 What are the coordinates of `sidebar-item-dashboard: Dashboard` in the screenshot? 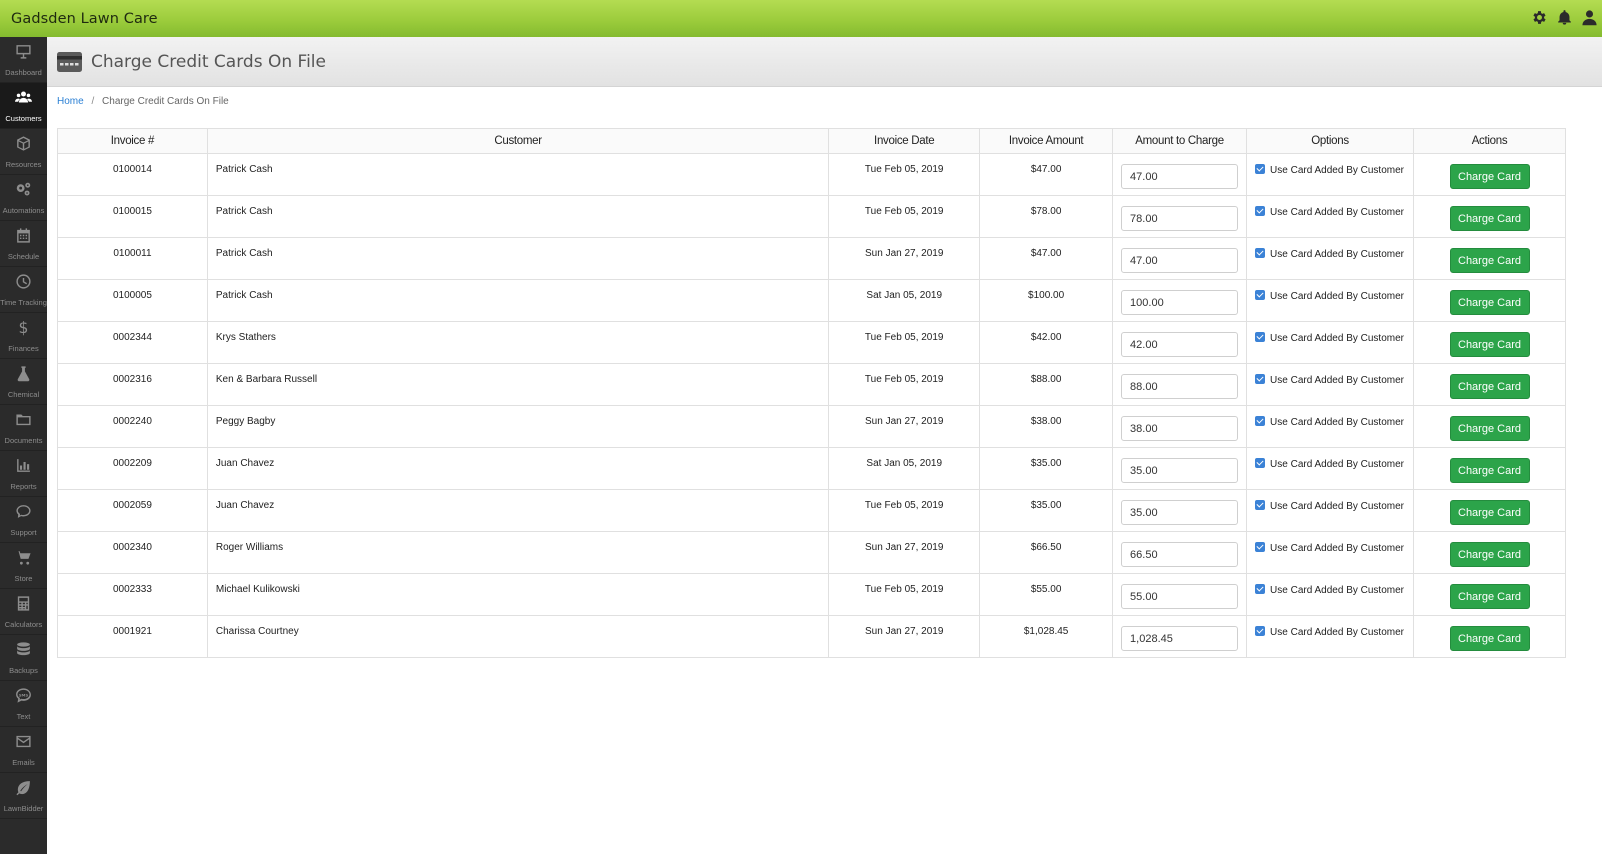 It's located at (23, 60).